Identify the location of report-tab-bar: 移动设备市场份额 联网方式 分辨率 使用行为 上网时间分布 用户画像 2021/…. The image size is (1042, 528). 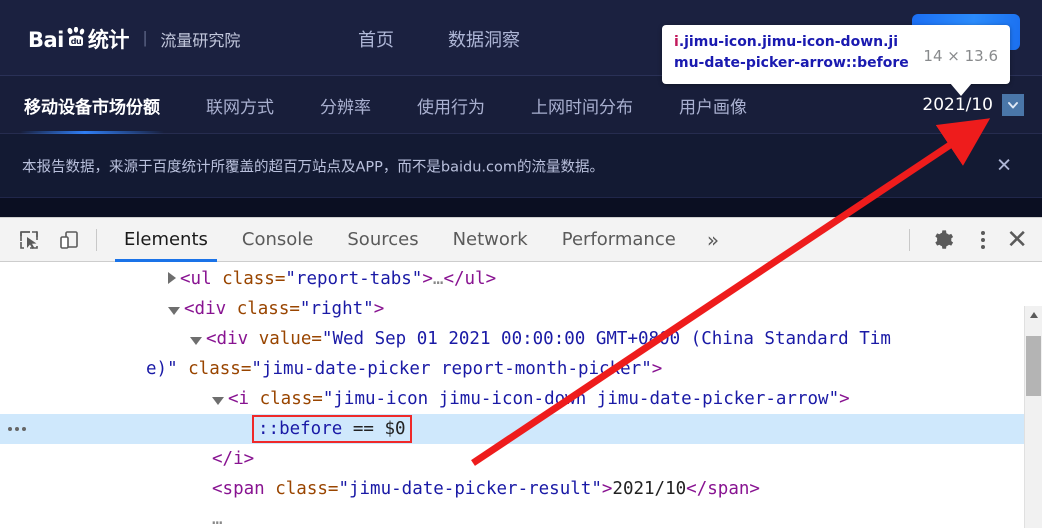
(521, 105).